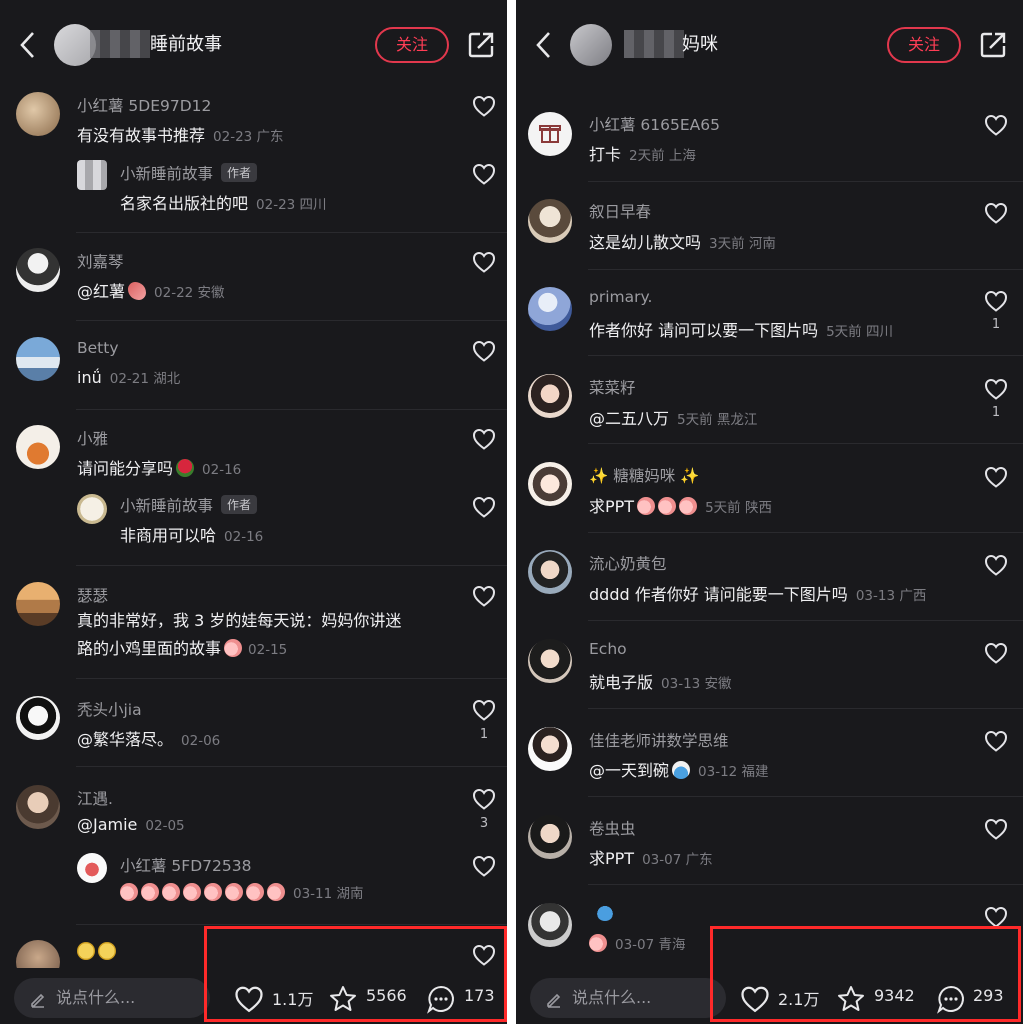  I want to click on reply-text: 03-11 湖南, so click(242, 892).